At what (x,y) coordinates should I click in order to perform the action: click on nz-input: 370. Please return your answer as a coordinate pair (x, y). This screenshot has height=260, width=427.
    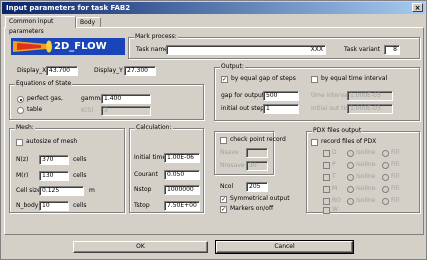
    Looking at the image, I should click on (54, 160).